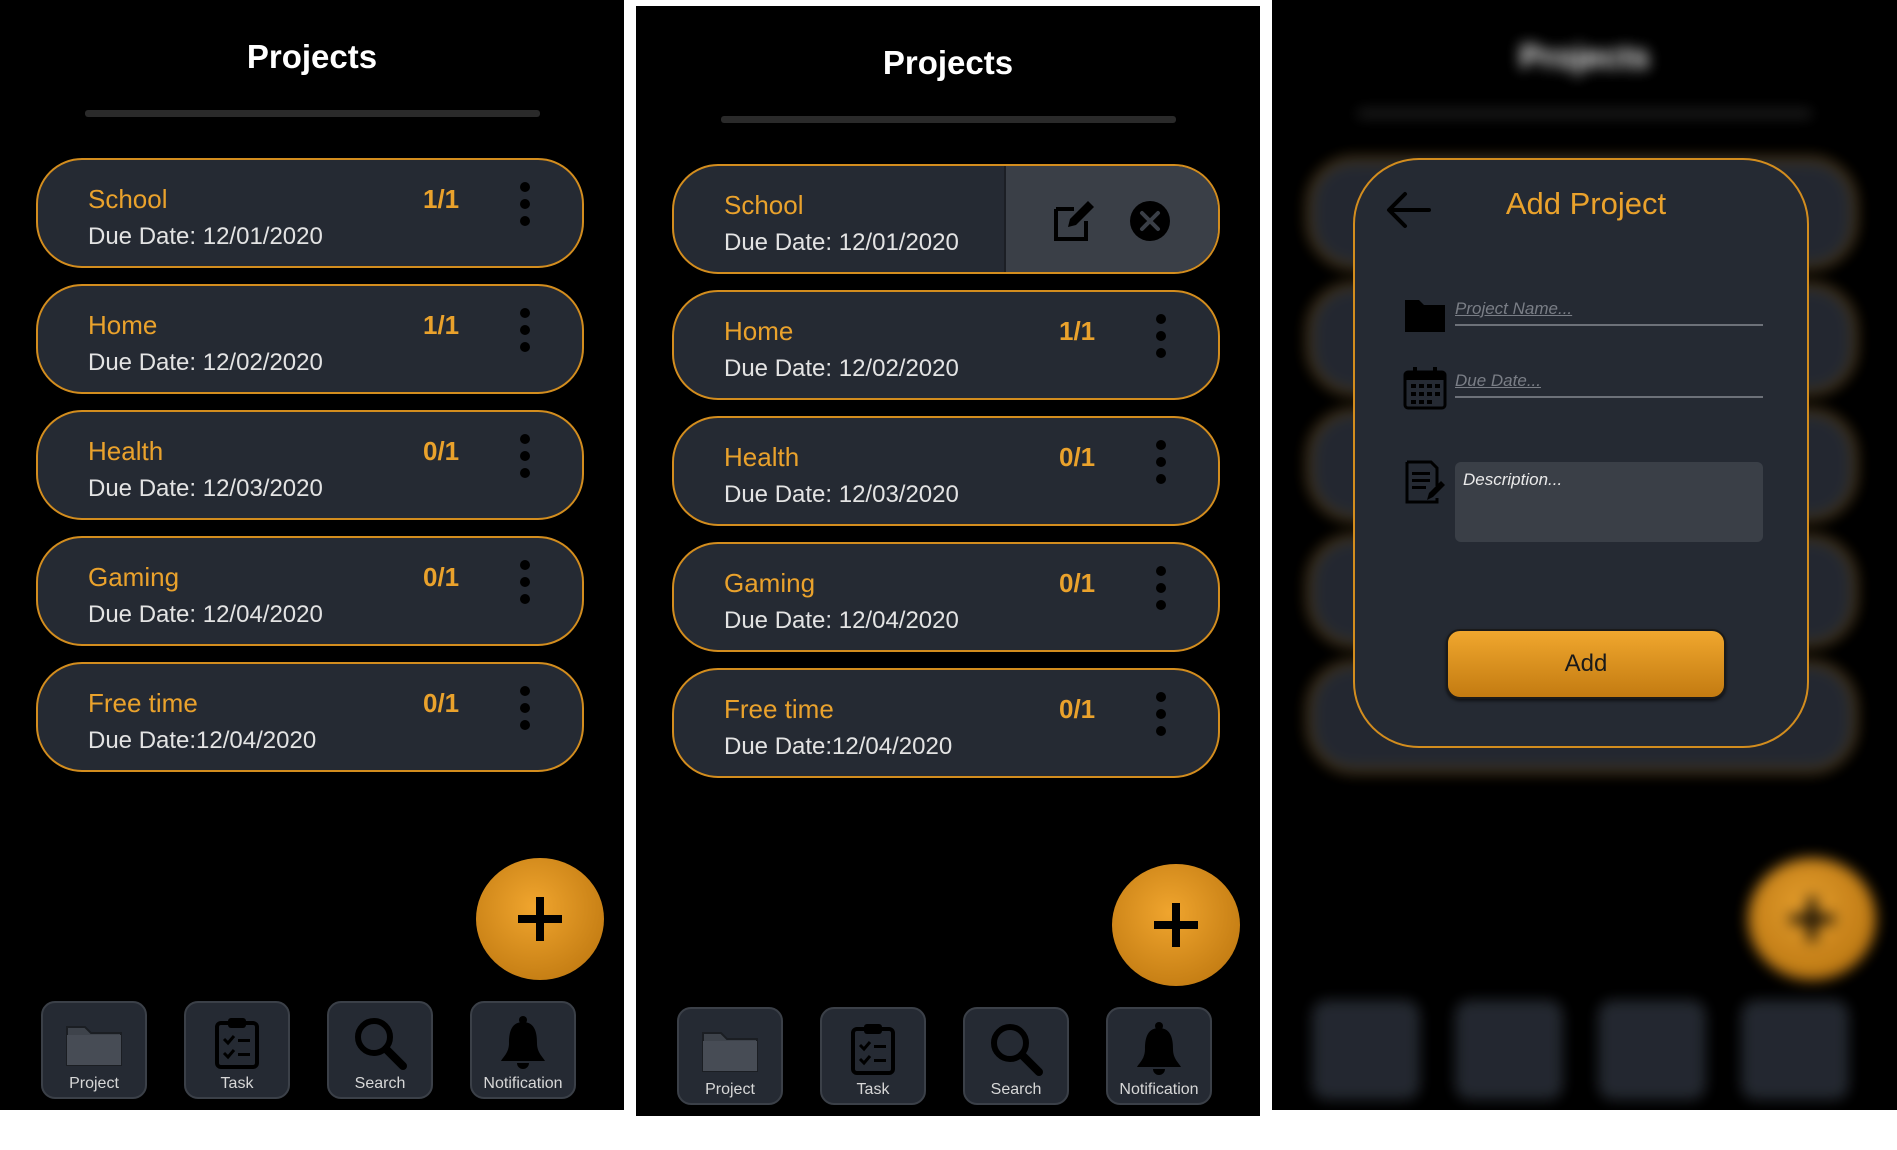 This screenshot has height=1150, width=1897. What do you see at coordinates (1586, 203) in the screenshot?
I see `dialog-title: Add Project` at bounding box center [1586, 203].